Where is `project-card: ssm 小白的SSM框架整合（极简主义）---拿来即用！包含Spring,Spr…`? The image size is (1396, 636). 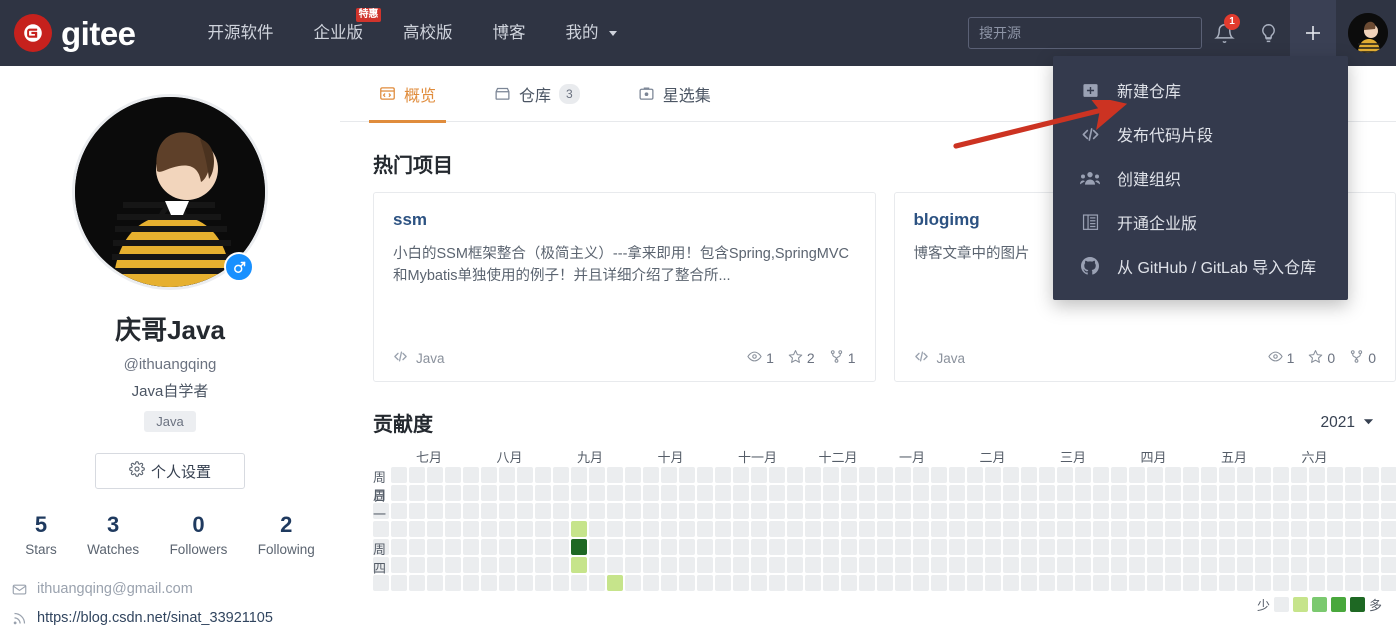 project-card: ssm 小白的SSM框架整合（极简主义）---拿来即用！包含Spring,Spr… is located at coordinates (624, 287).